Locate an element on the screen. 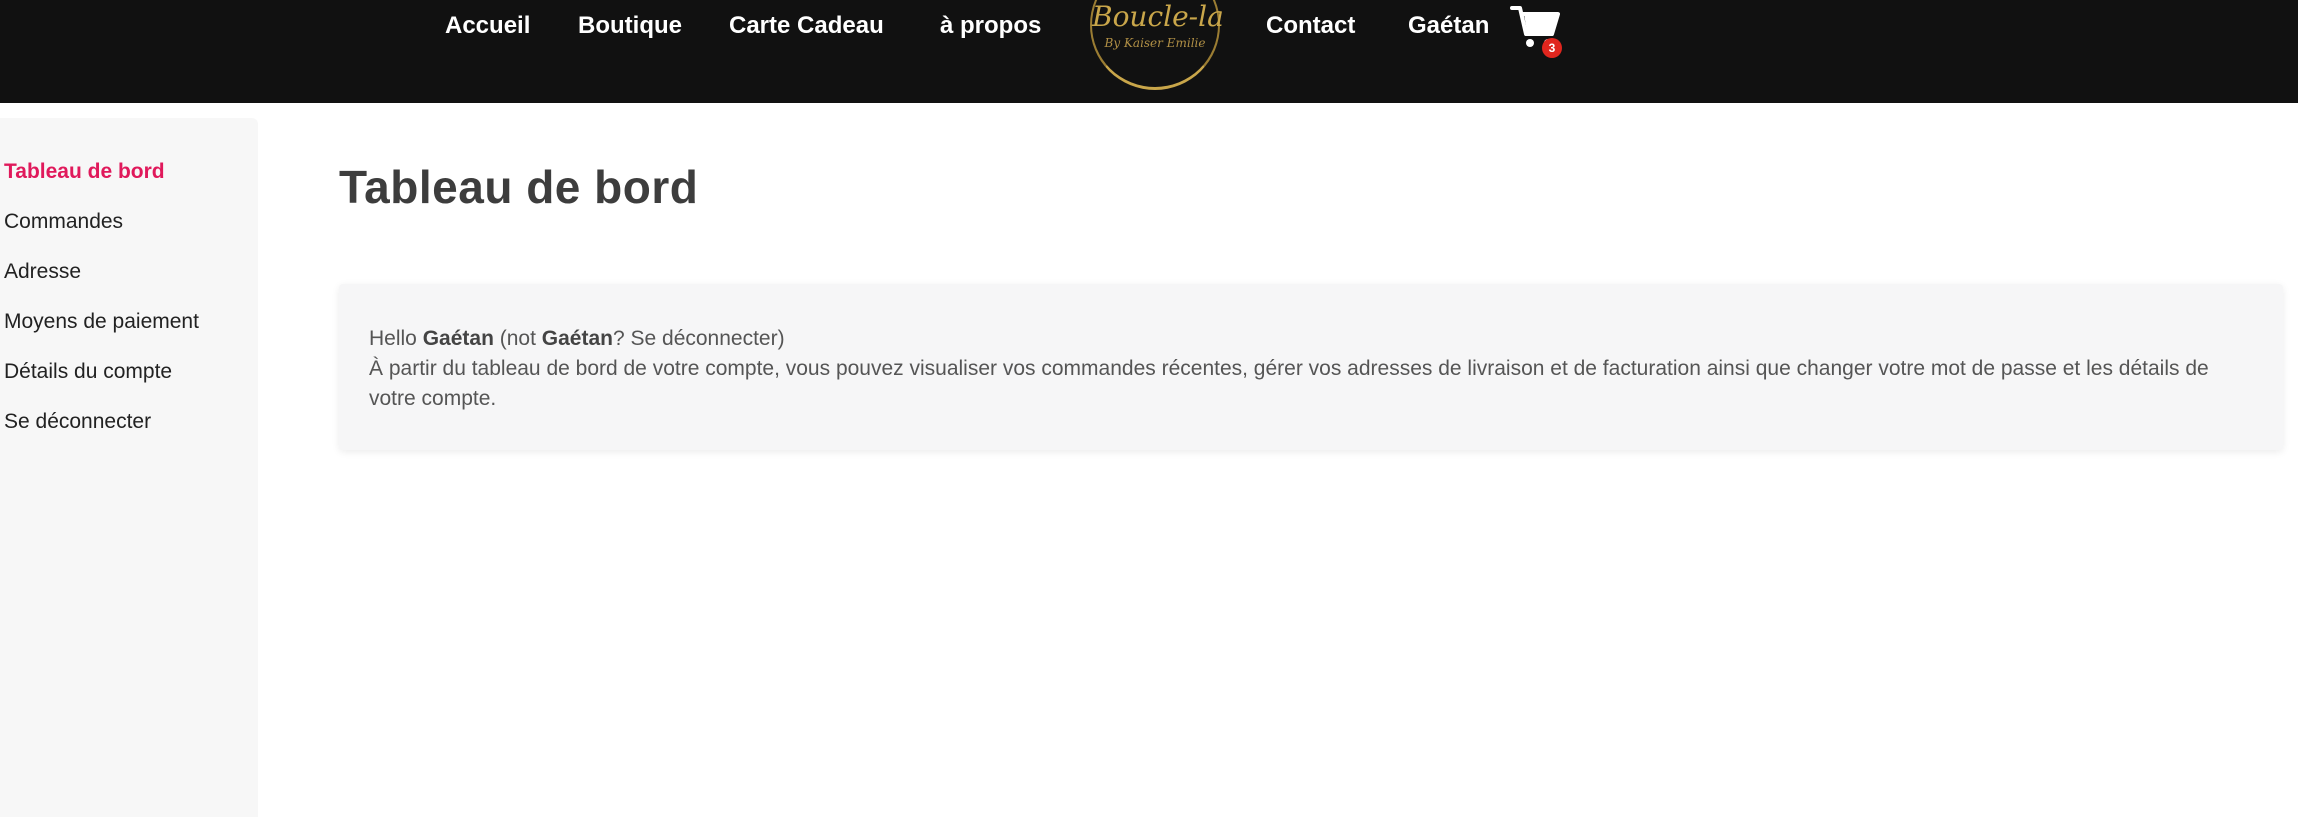  greeting-not-open: (not is located at coordinates (517, 338).